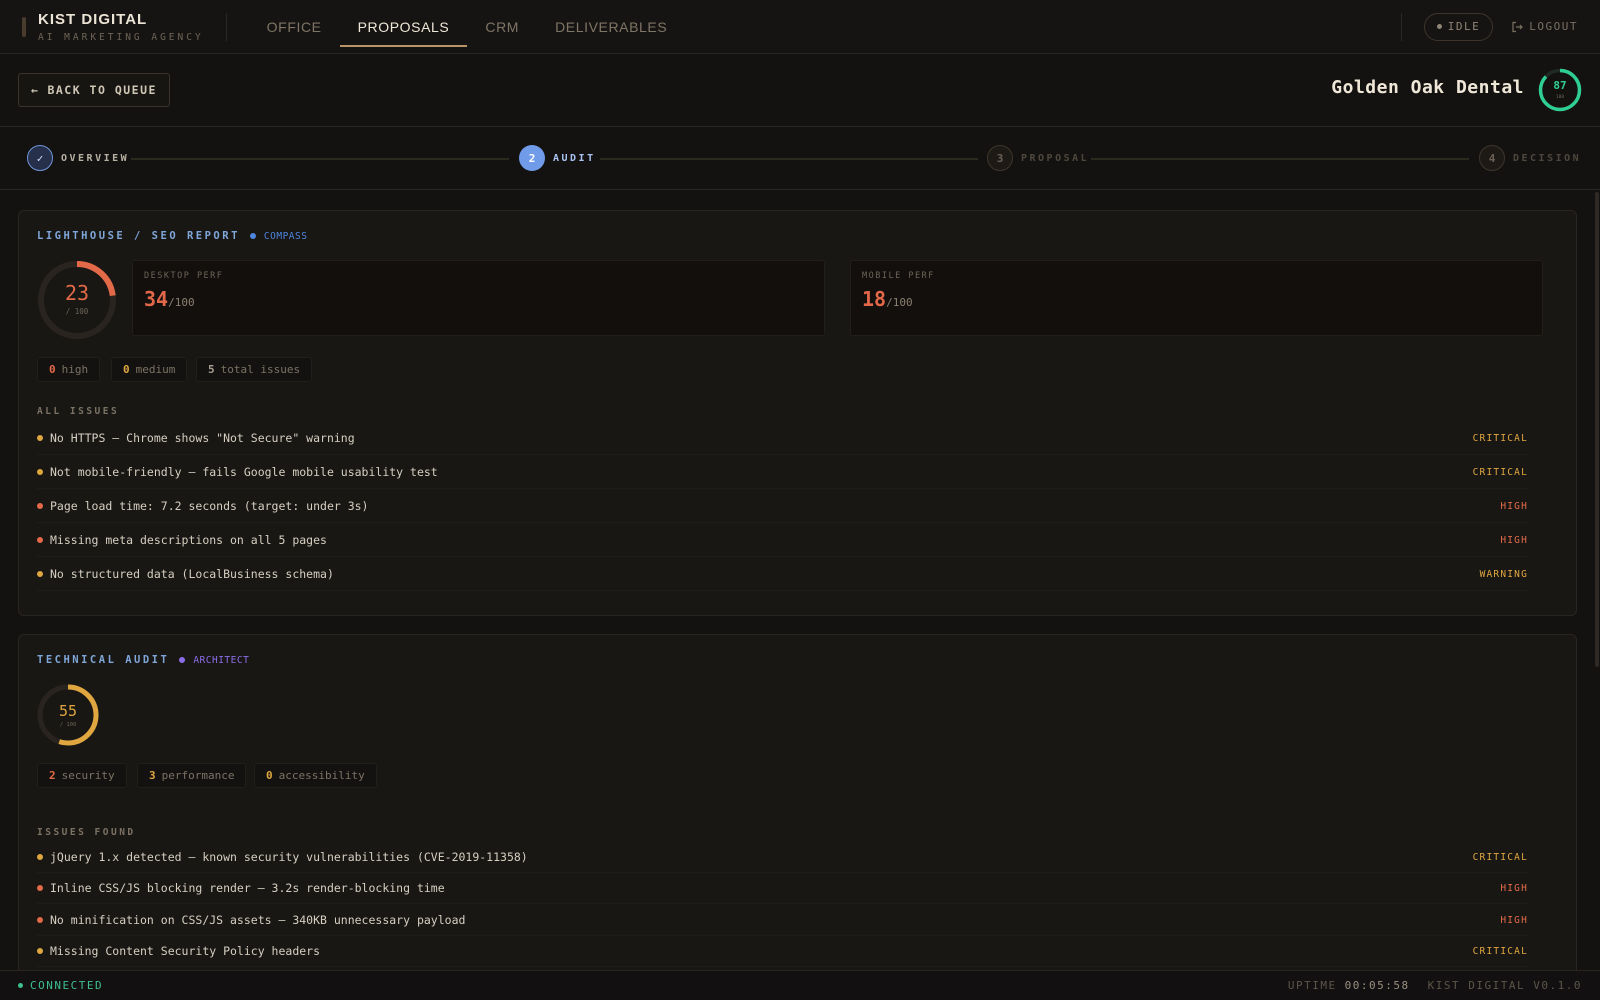  Describe the element at coordinates (121, 27) in the screenshot. I see `brand: KIST DIGITAL AI MARKETING AGENCY` at that location.